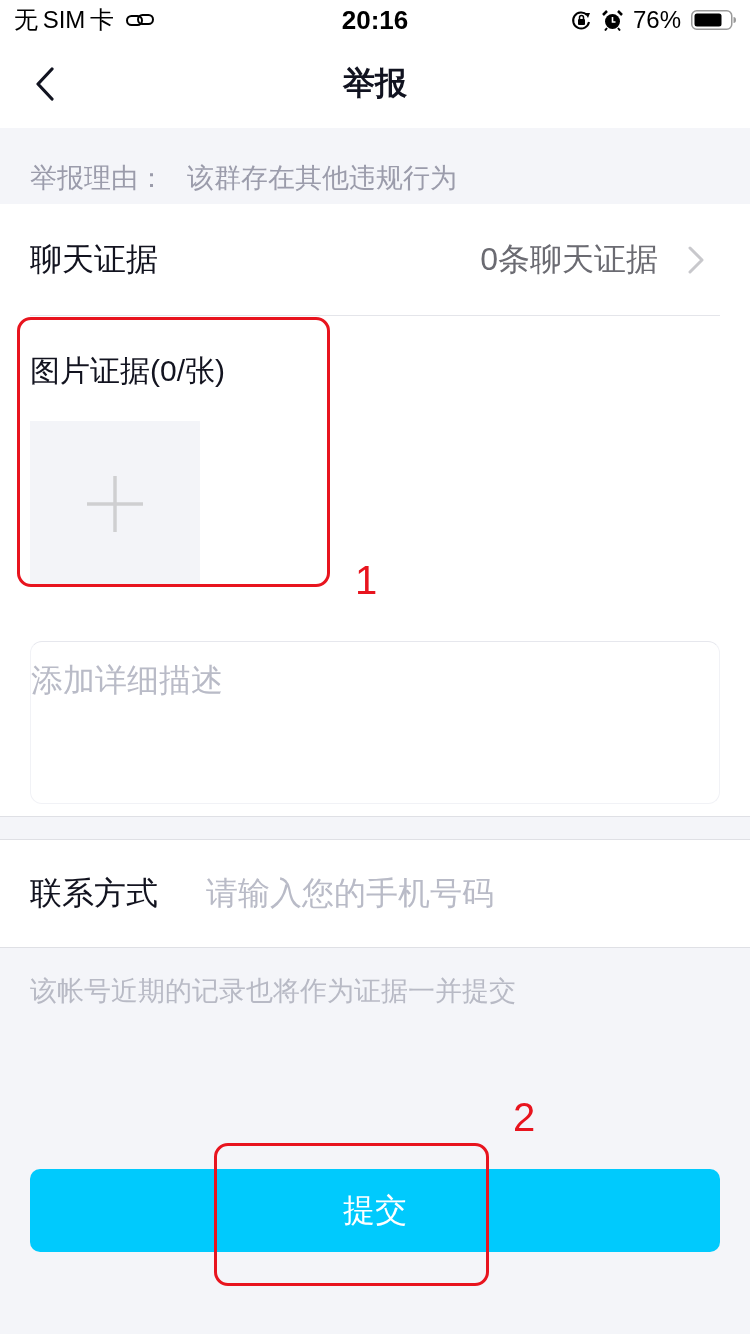  Describe the element at coordinates (375, 20) in the screenshot. I see `status-time: 20:16` at that location.